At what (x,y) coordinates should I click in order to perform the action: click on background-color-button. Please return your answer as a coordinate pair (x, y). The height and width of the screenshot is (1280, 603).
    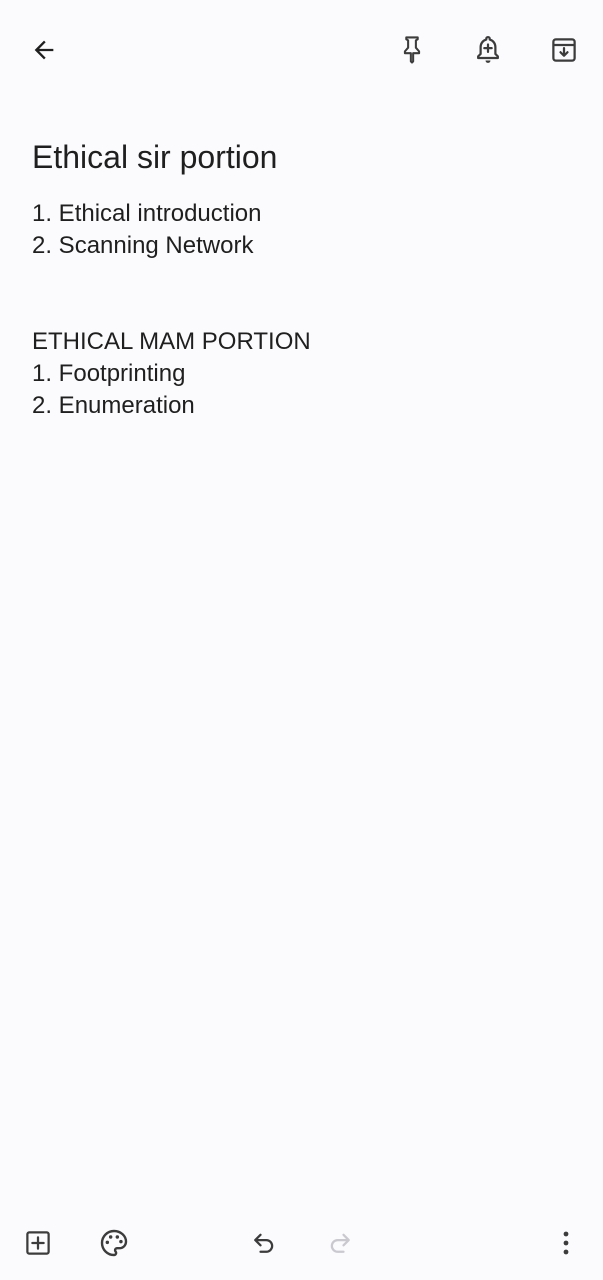
    Looking at the image, I should click on (114, 1243).